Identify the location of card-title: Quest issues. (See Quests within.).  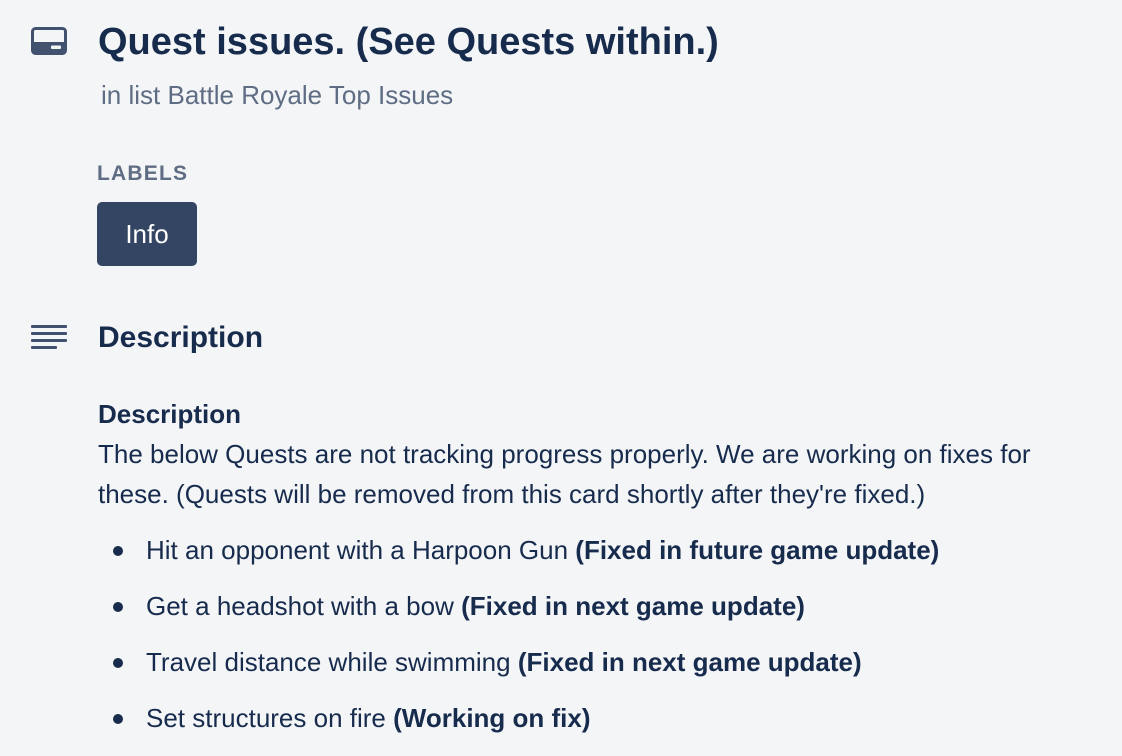
(408, 42).